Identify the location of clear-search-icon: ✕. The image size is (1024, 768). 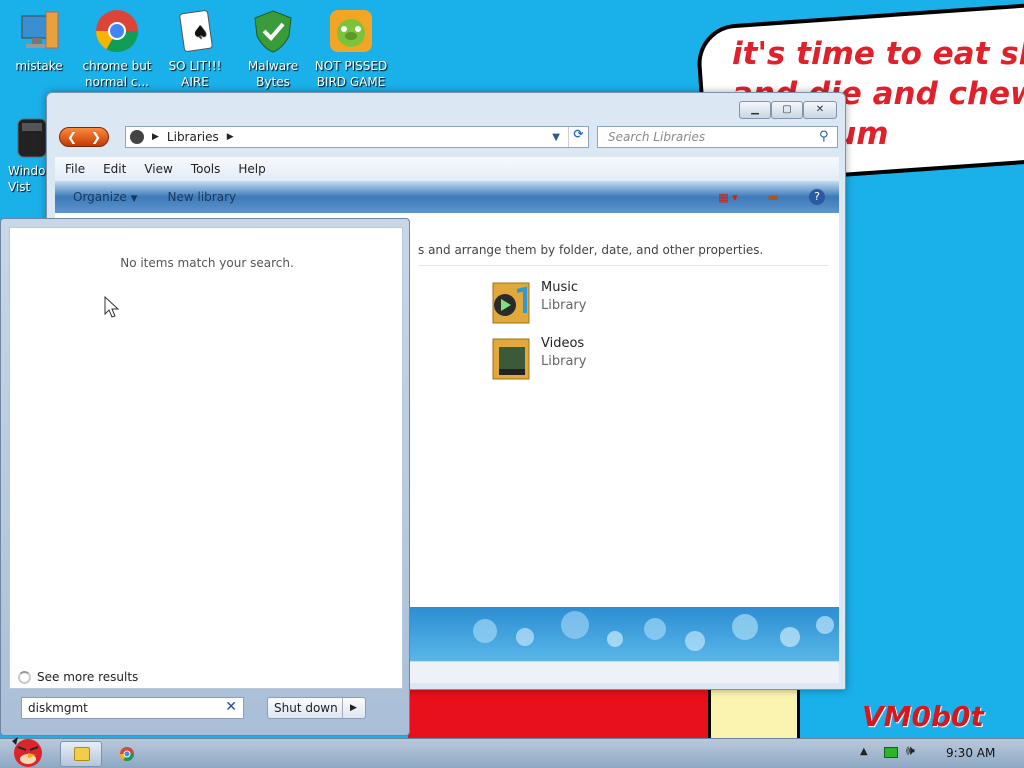
(231, 707).